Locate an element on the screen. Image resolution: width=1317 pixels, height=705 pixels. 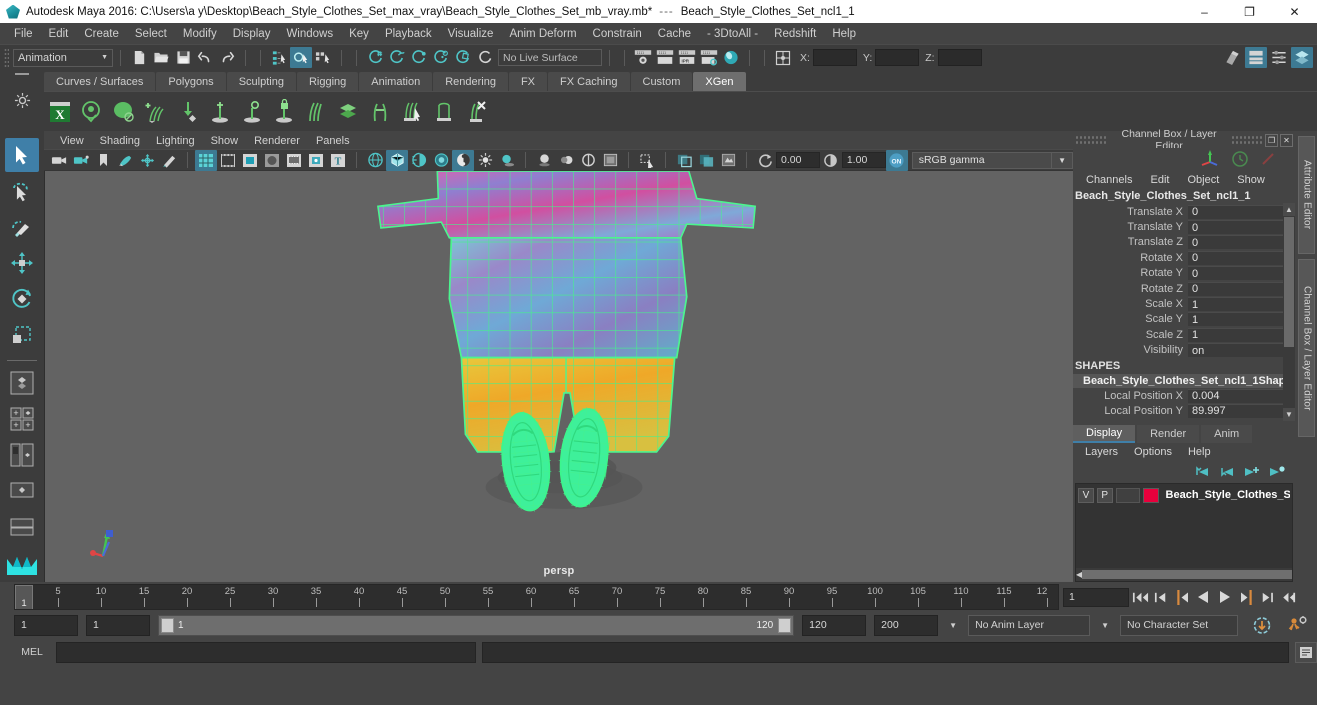
toggle-film-origin-icon is located at coordinates (294, 160).